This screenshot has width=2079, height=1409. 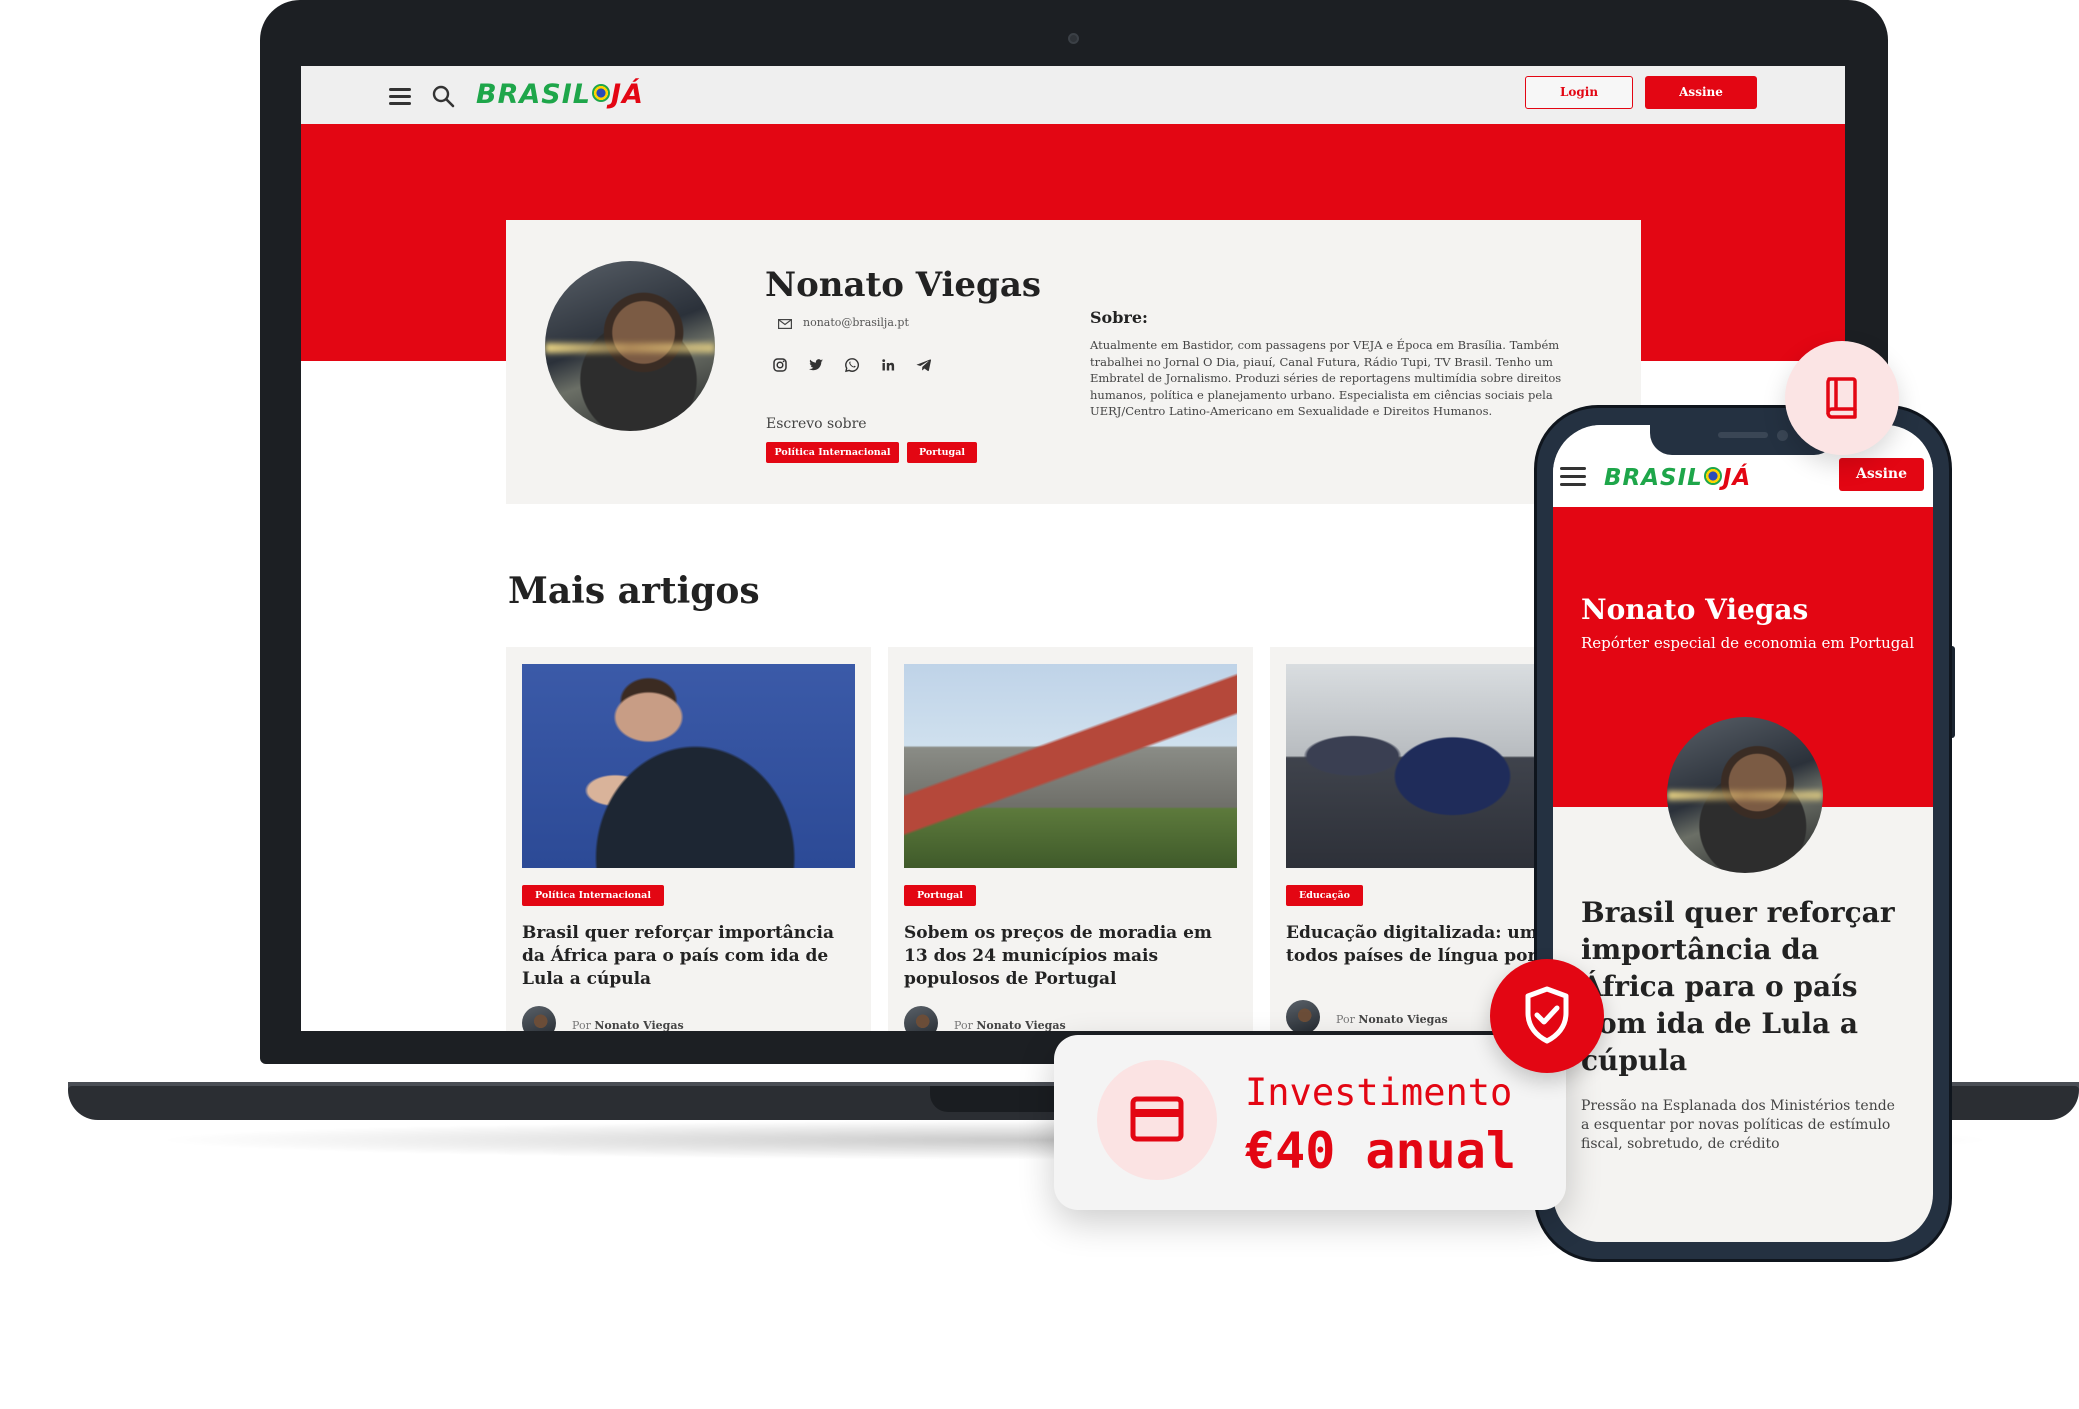 I want to click on social-links, so click(x=852, y=366).